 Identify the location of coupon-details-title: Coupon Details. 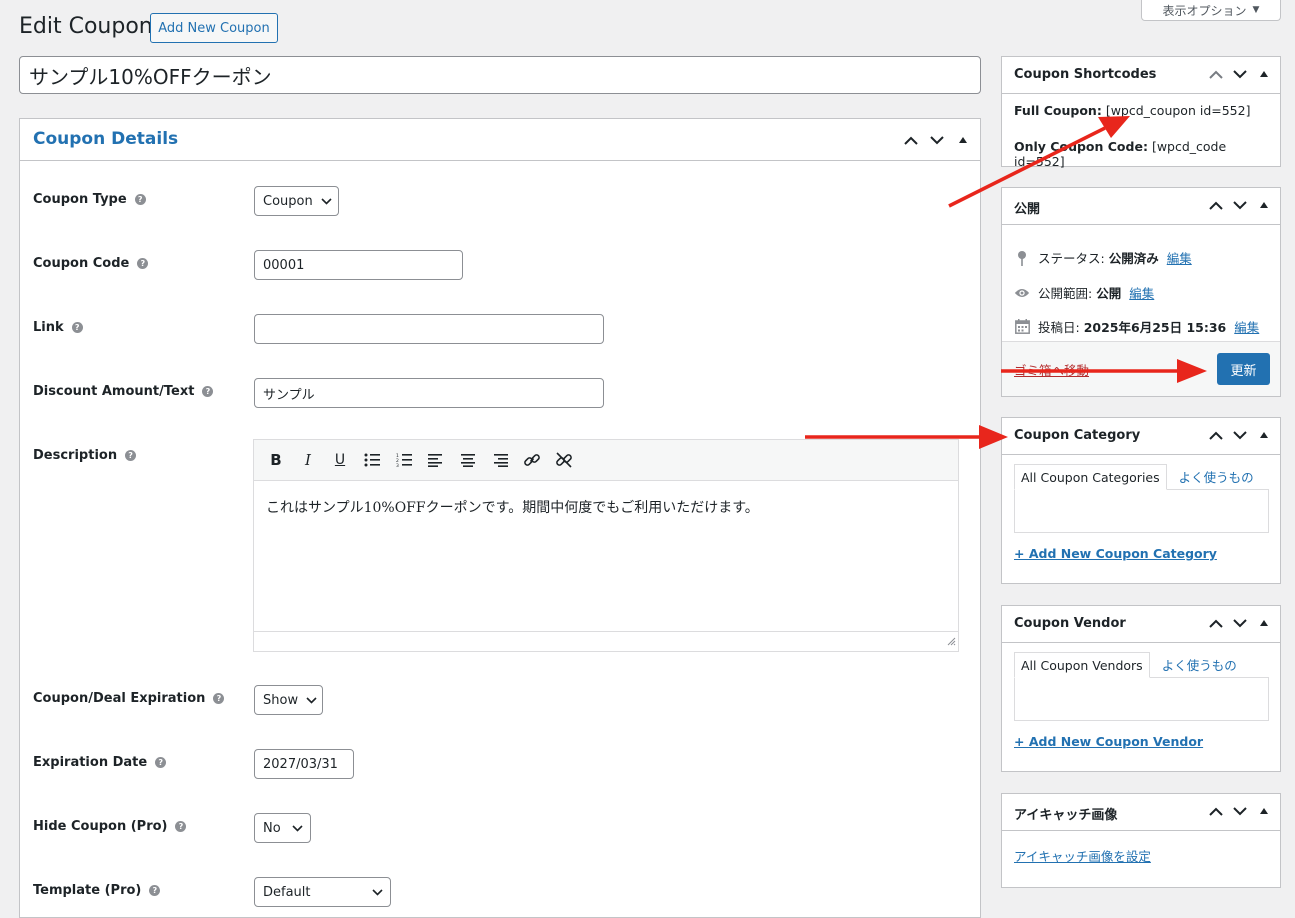
(106, 139).